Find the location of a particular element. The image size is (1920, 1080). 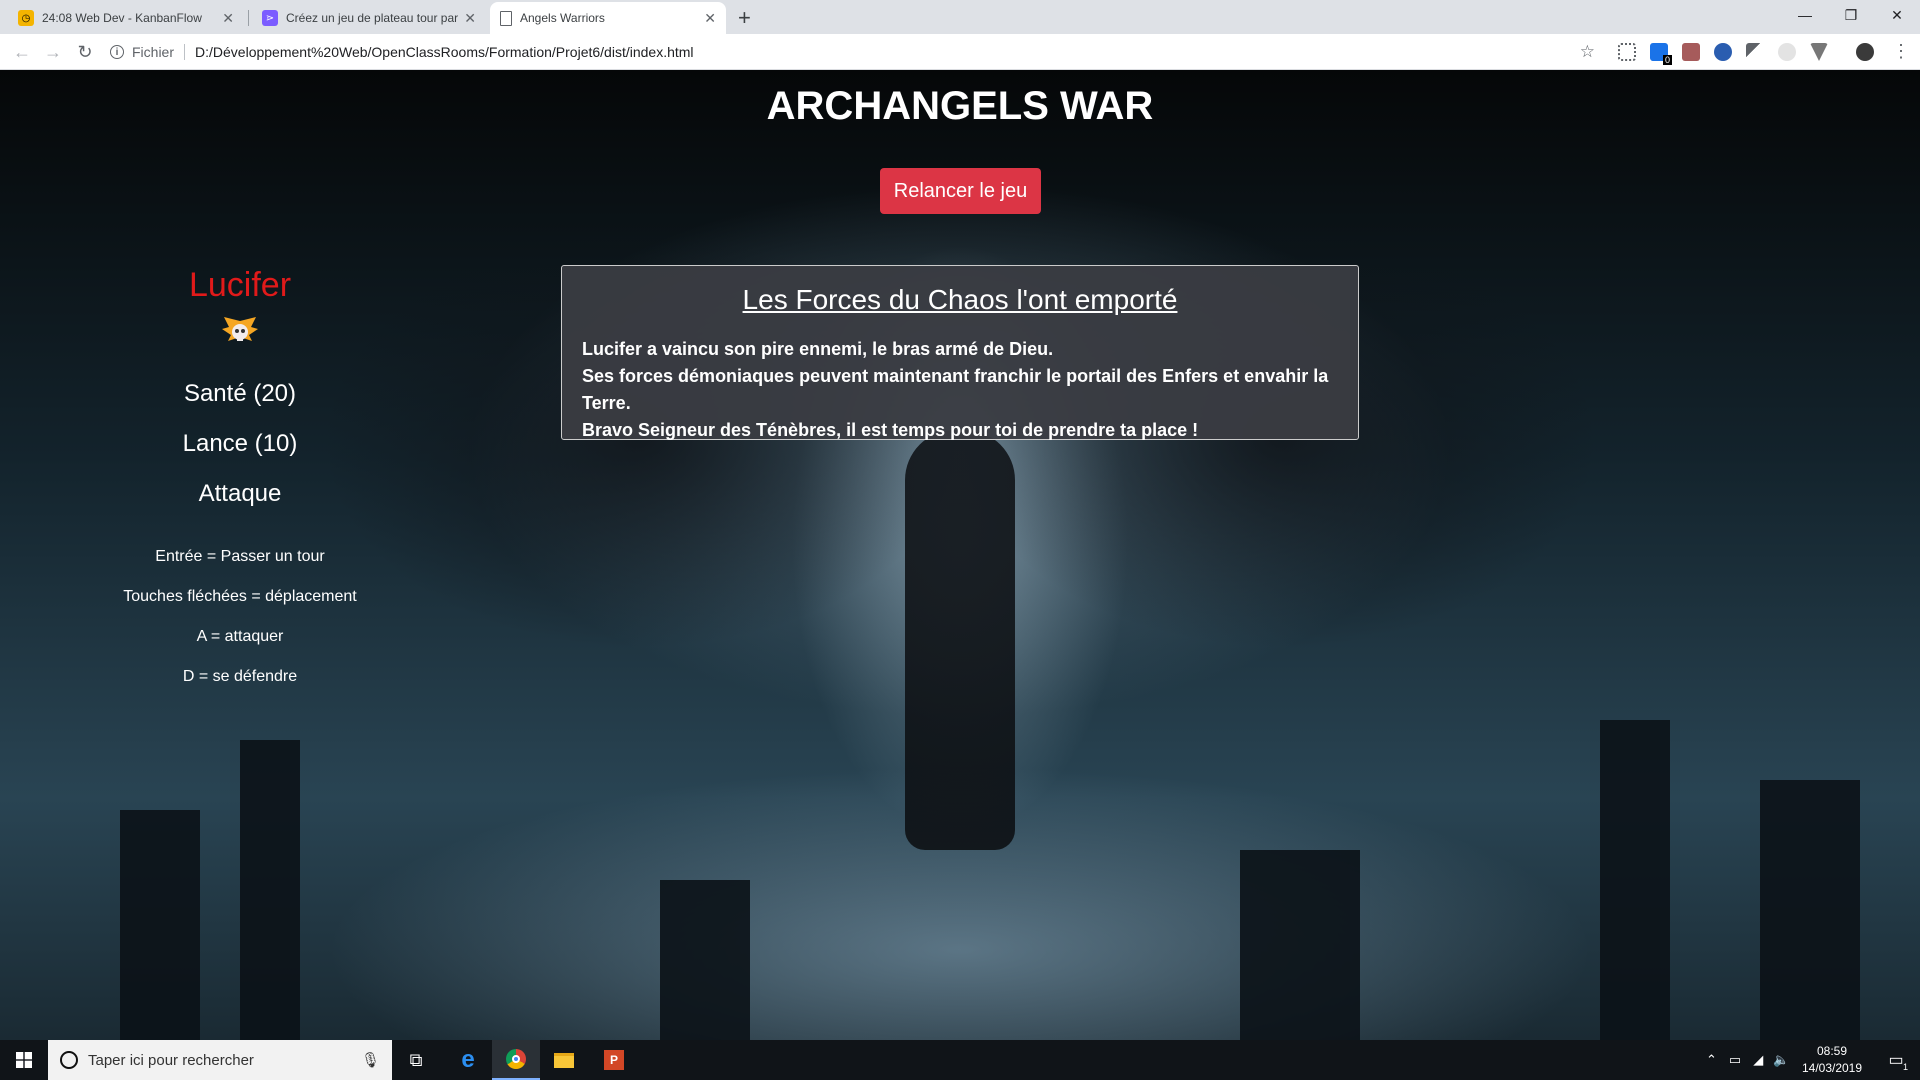

notification-count: 1 is located at coordinates (1905, 1067).